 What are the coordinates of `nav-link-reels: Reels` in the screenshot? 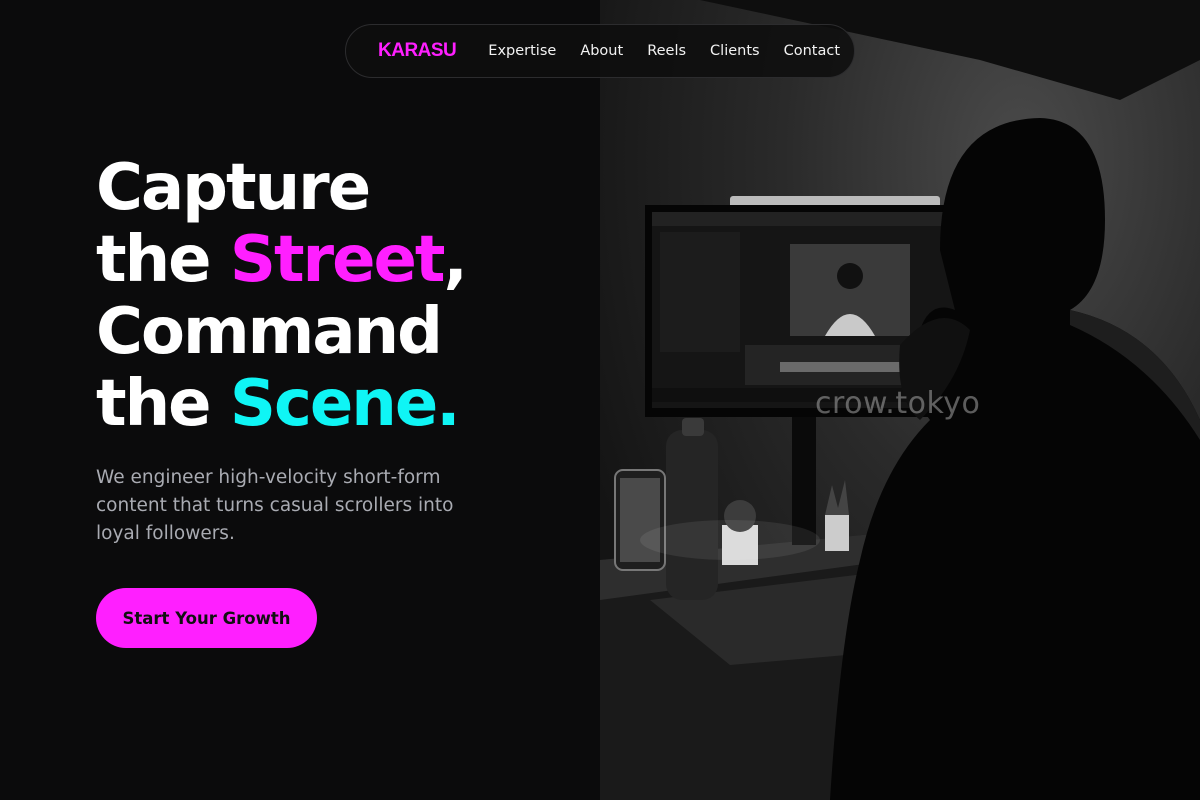 It's located at (666, 51).